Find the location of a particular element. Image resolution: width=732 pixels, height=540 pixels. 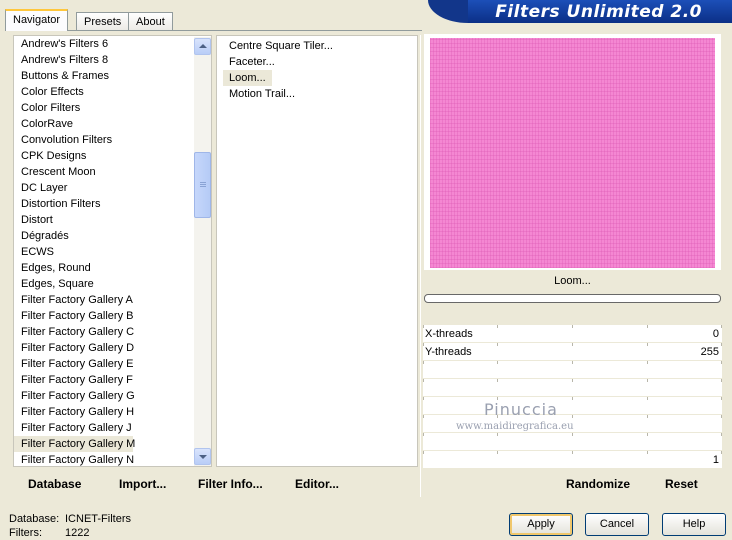

parameter-row: Y-threads 255 is located at coordinates (572, 352).